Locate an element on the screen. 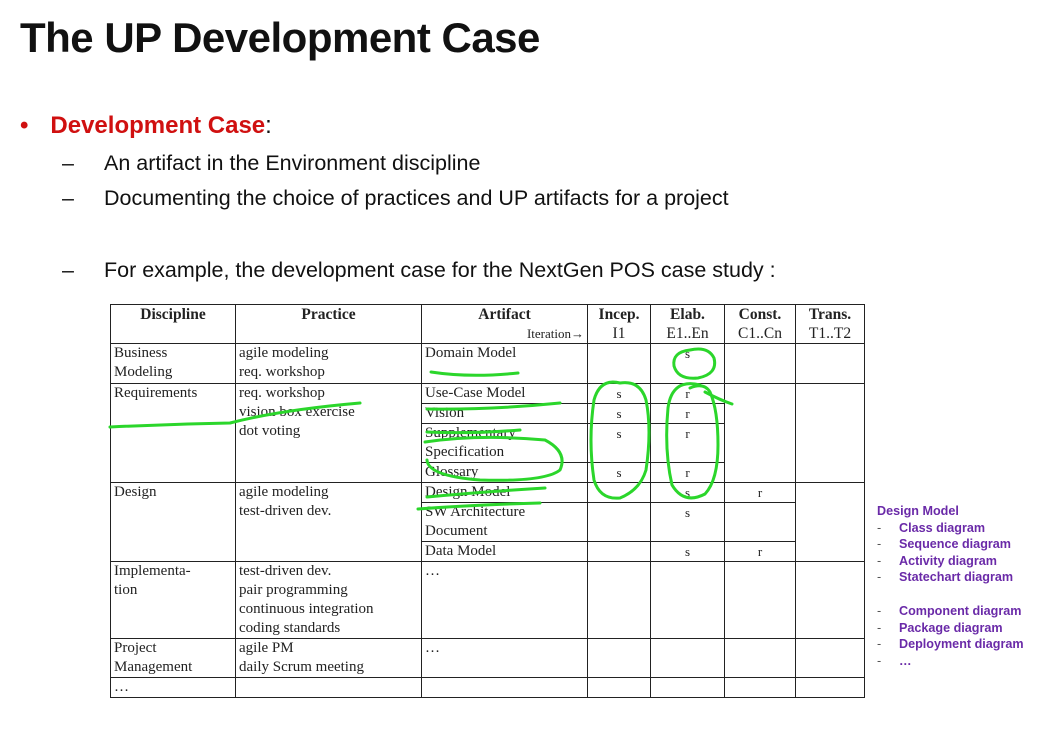 This screenshot has width=1049, height=740. notes-title: Design Model is located at coordinates (918, 511).